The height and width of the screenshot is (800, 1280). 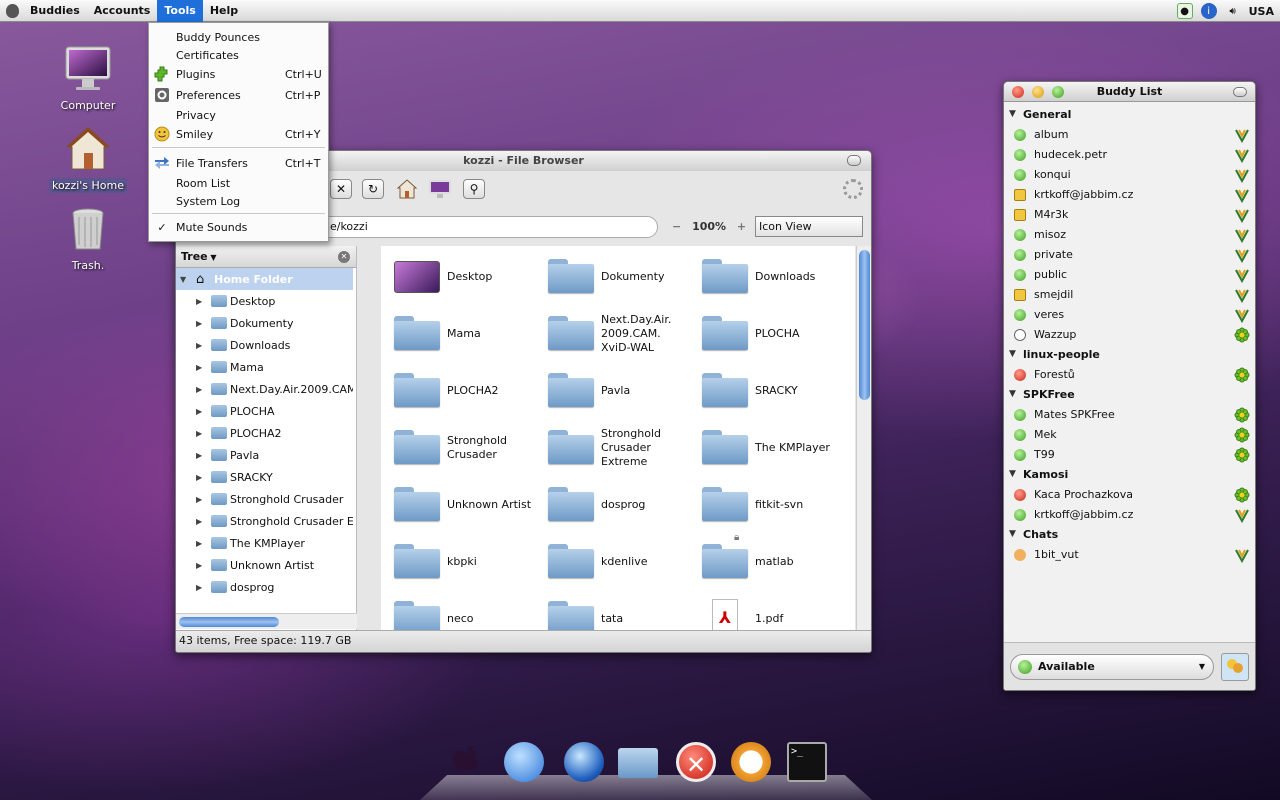 I want to click on file-item: Next.Day.Air. 2009.CAM. XviD-WAL, so click(x=615, y=334).